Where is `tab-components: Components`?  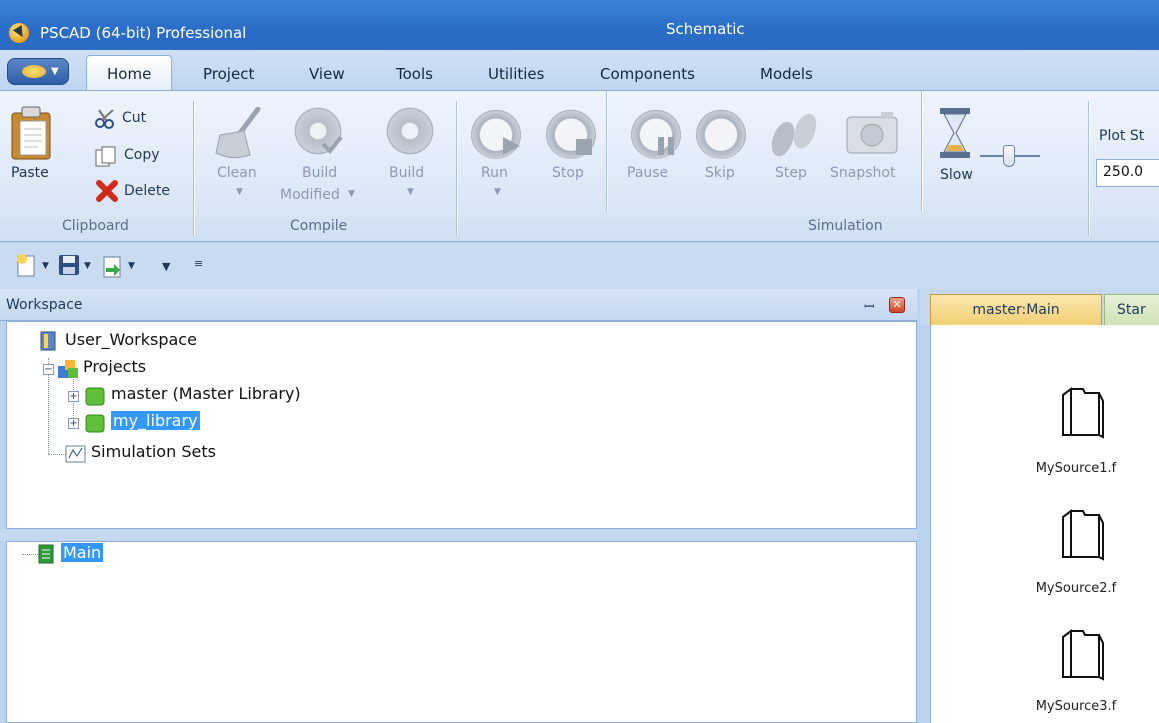 tab-components: Components is located at coordinates (647, 74).